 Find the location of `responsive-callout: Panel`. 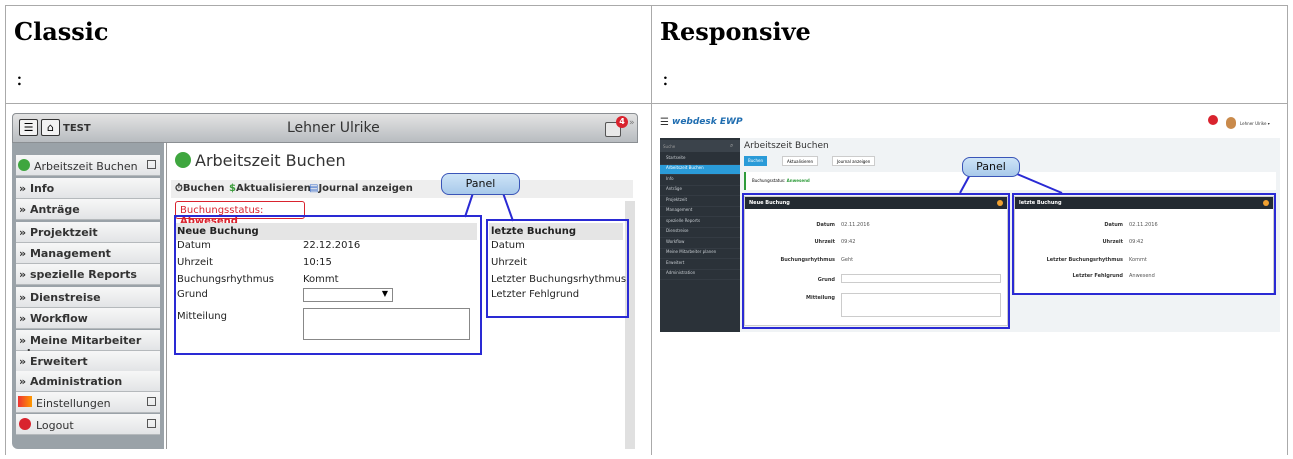

responsive-callout: Panel is located at coordinates (991, 167).